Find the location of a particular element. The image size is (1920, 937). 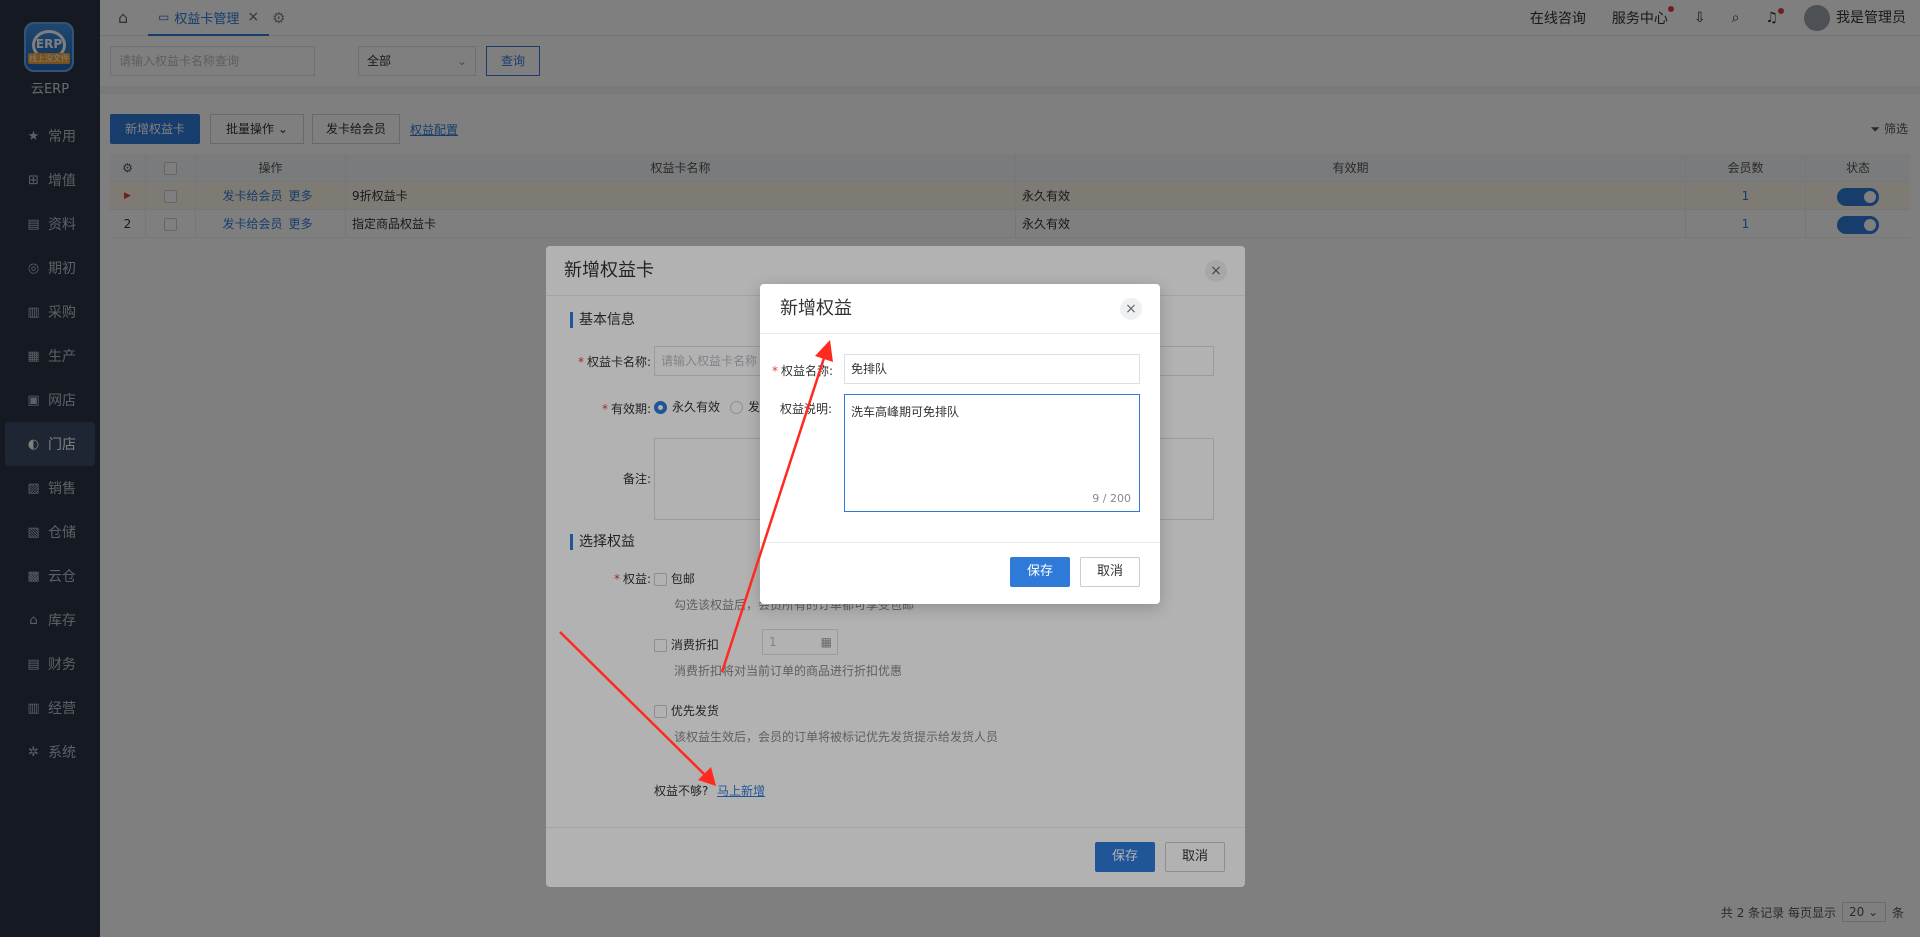

char-counter: 9 / 200 is located at coordinates (1111, 498).